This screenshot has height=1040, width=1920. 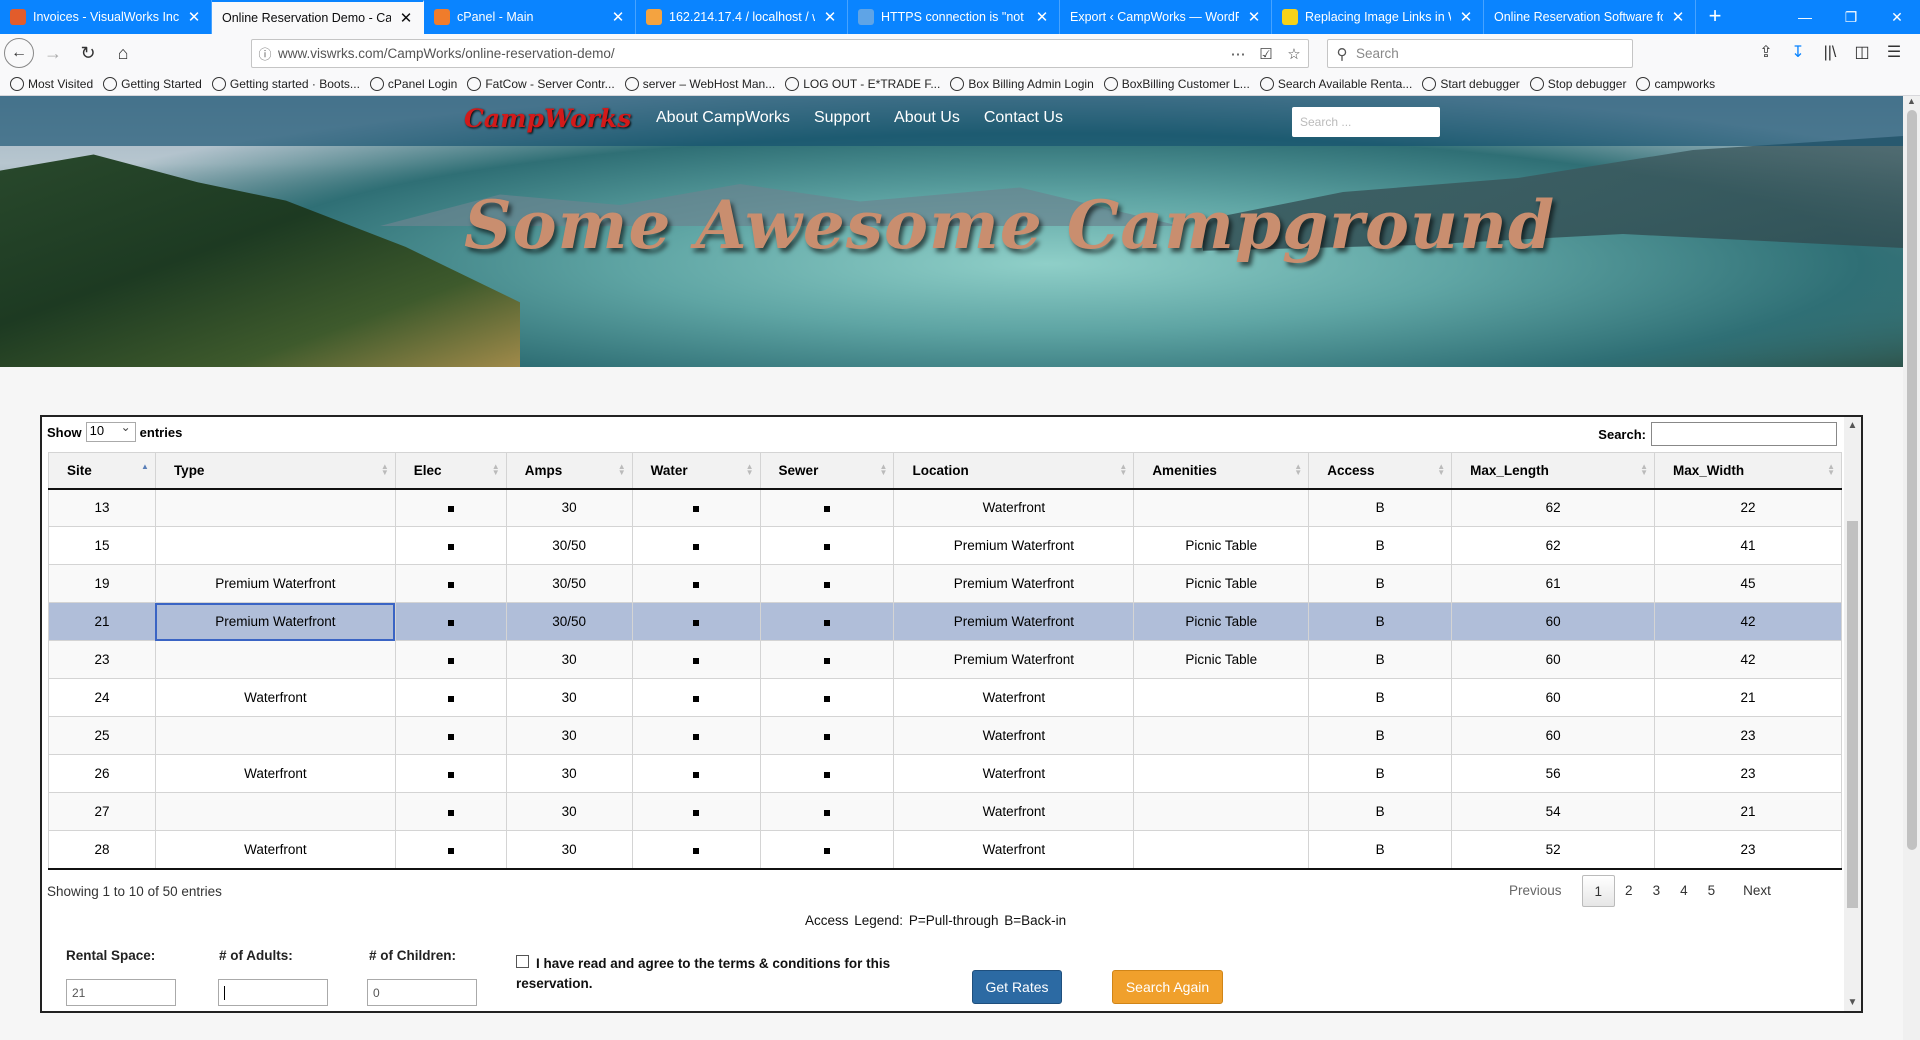 What do you see at coordinates (1805, 17) in the screenshot?
I see `minimize-icon: —` at bounding box center [1805, 17].